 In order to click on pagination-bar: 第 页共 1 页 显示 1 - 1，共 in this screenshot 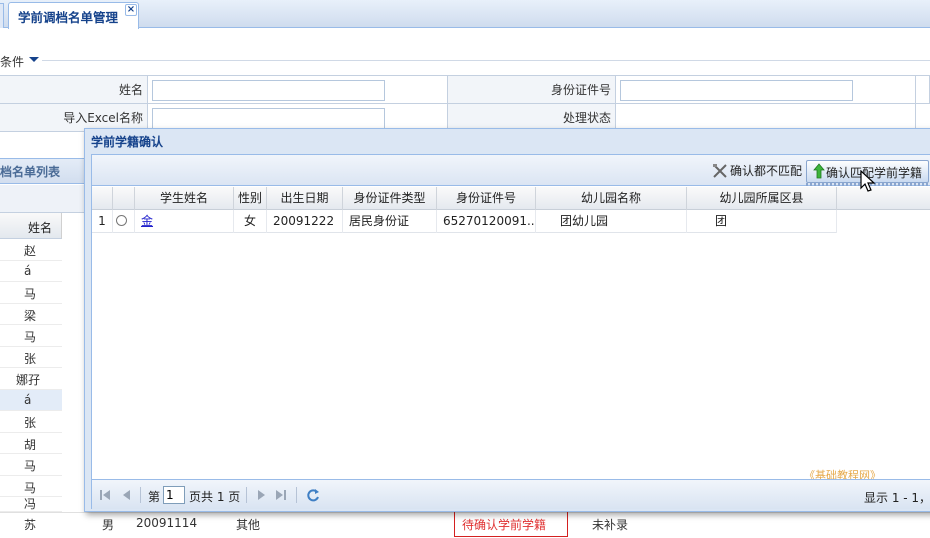, I will do `click(511, 494)`.